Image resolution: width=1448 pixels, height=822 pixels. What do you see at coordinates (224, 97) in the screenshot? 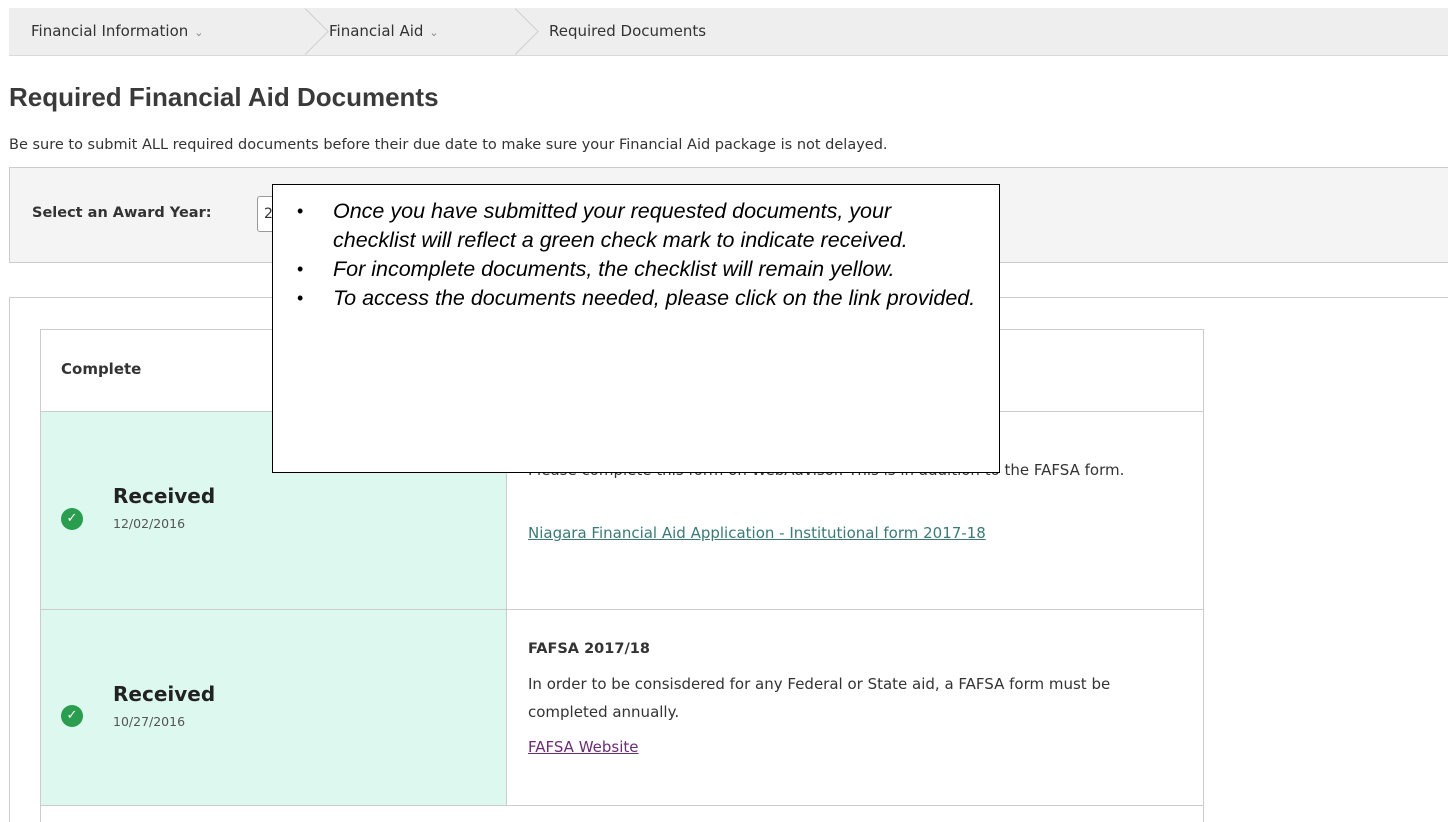
I see `page-title: Required Financial Aid Documents` at bounding box center [224, 97].